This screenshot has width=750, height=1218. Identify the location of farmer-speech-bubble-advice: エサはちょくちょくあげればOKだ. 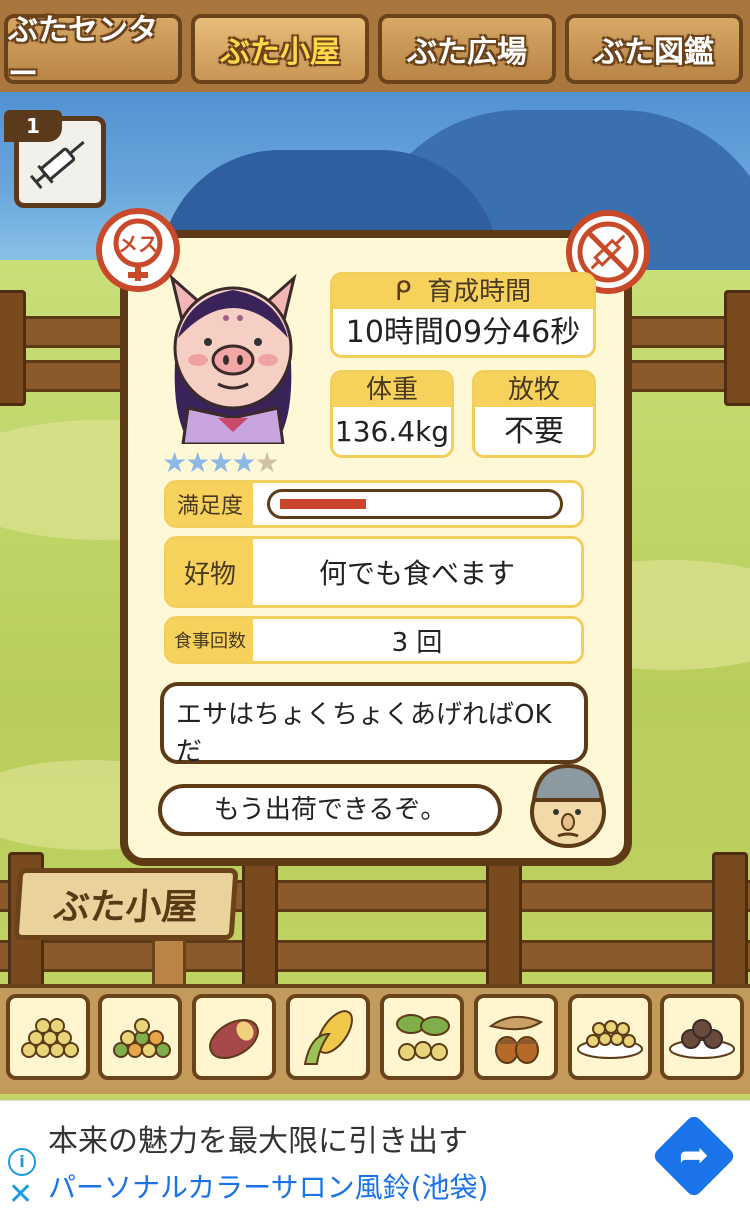
(374, 724).